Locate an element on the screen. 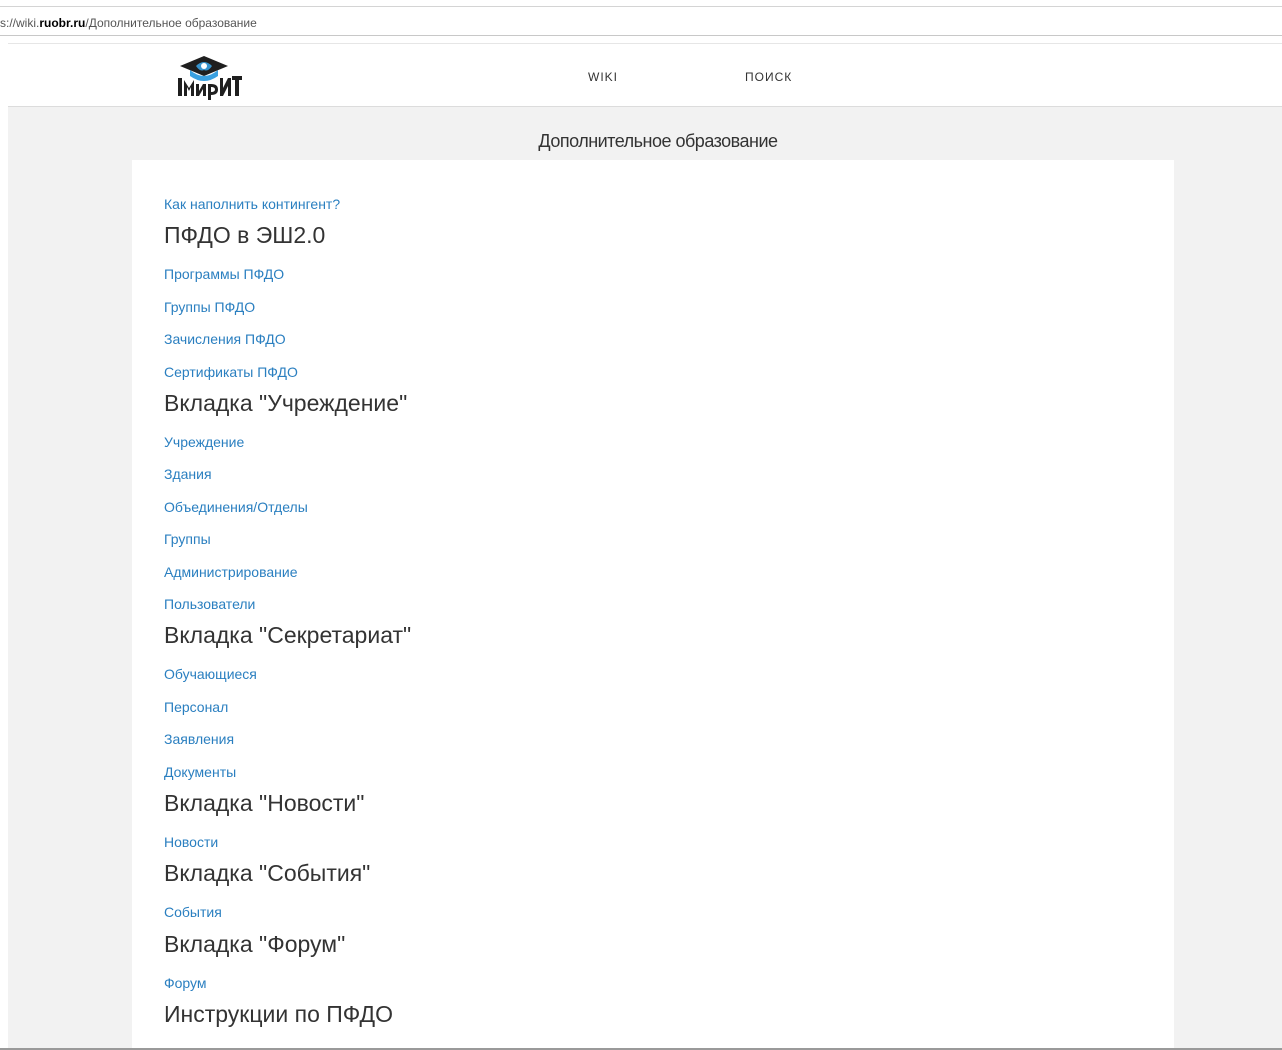  toc-link: Здания is located at coordinates (188, 474).